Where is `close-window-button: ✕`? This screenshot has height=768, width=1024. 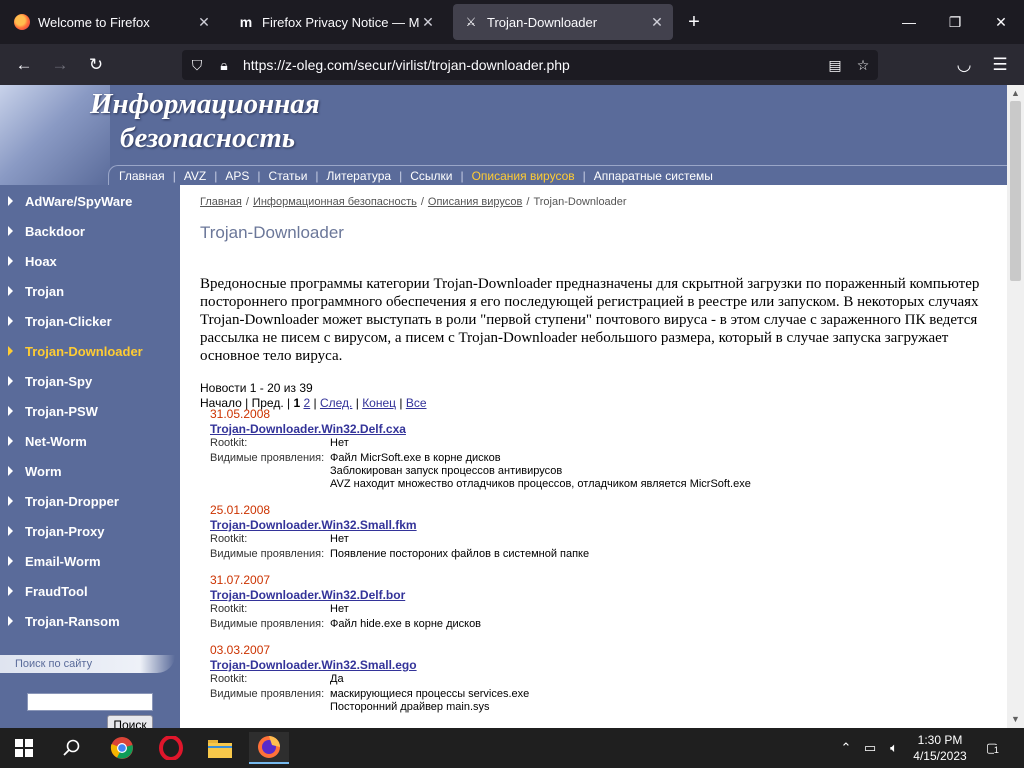
close-window-button: ✕ is located at coordinates (1001, 22).